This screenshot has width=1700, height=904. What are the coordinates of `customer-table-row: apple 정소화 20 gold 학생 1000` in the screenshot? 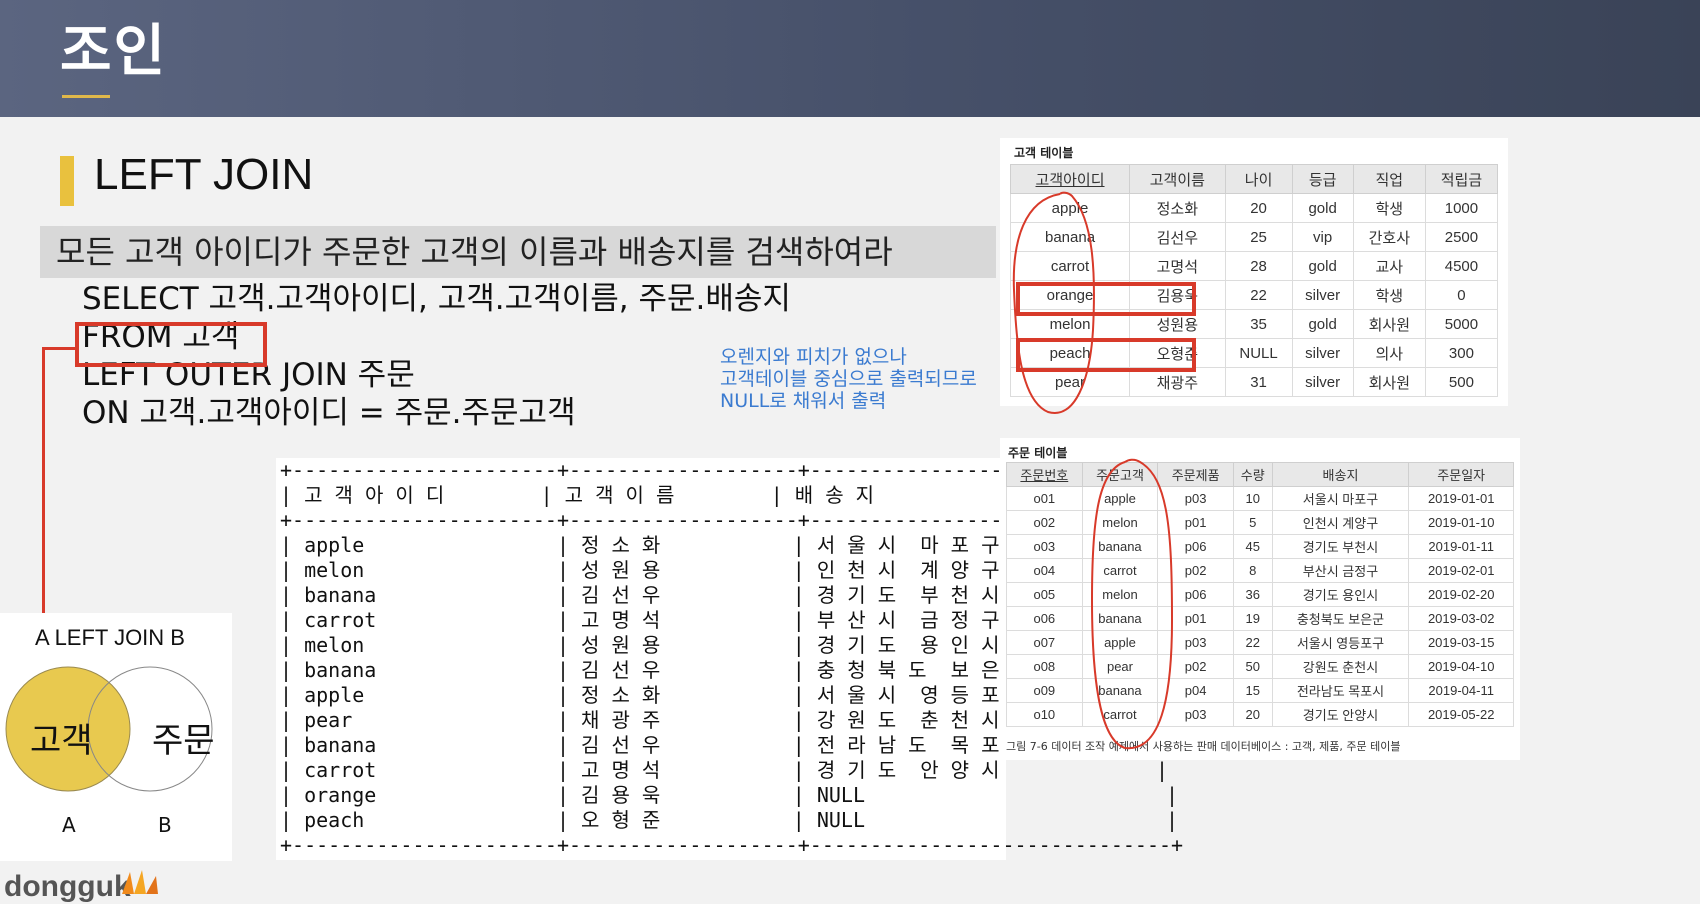 It's located at (1254, 208).